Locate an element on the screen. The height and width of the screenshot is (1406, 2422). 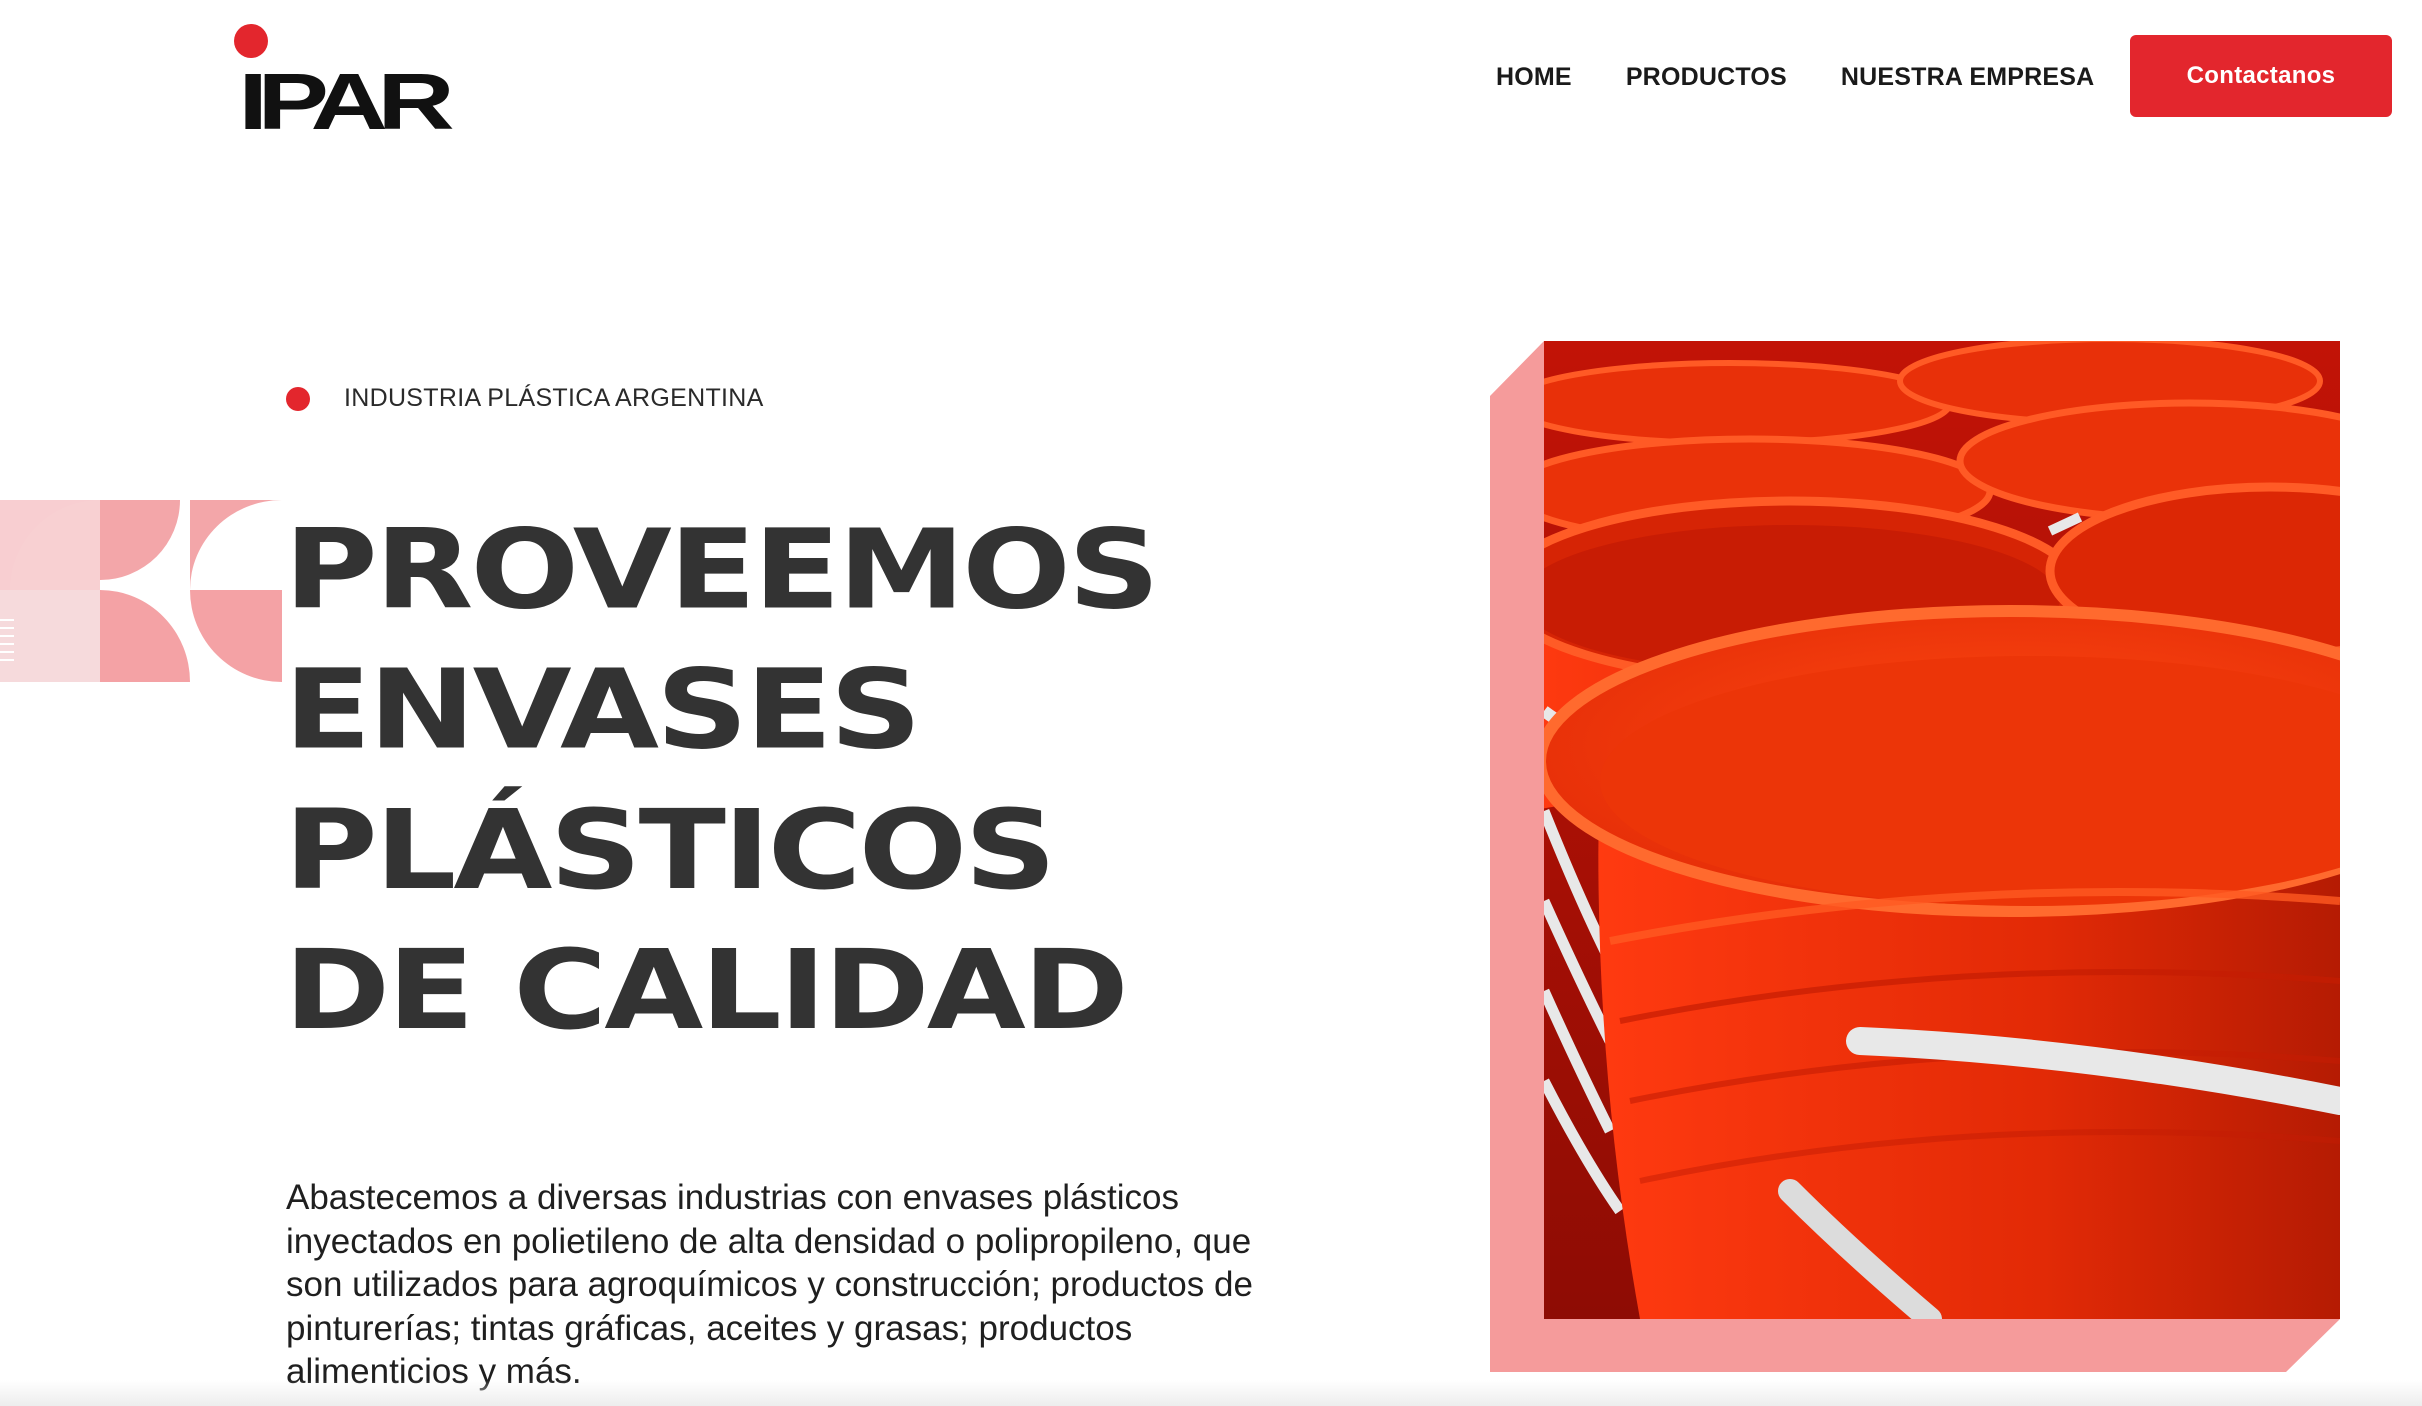
headline-line-2: ENVASES is located at coordinates (603, 710).